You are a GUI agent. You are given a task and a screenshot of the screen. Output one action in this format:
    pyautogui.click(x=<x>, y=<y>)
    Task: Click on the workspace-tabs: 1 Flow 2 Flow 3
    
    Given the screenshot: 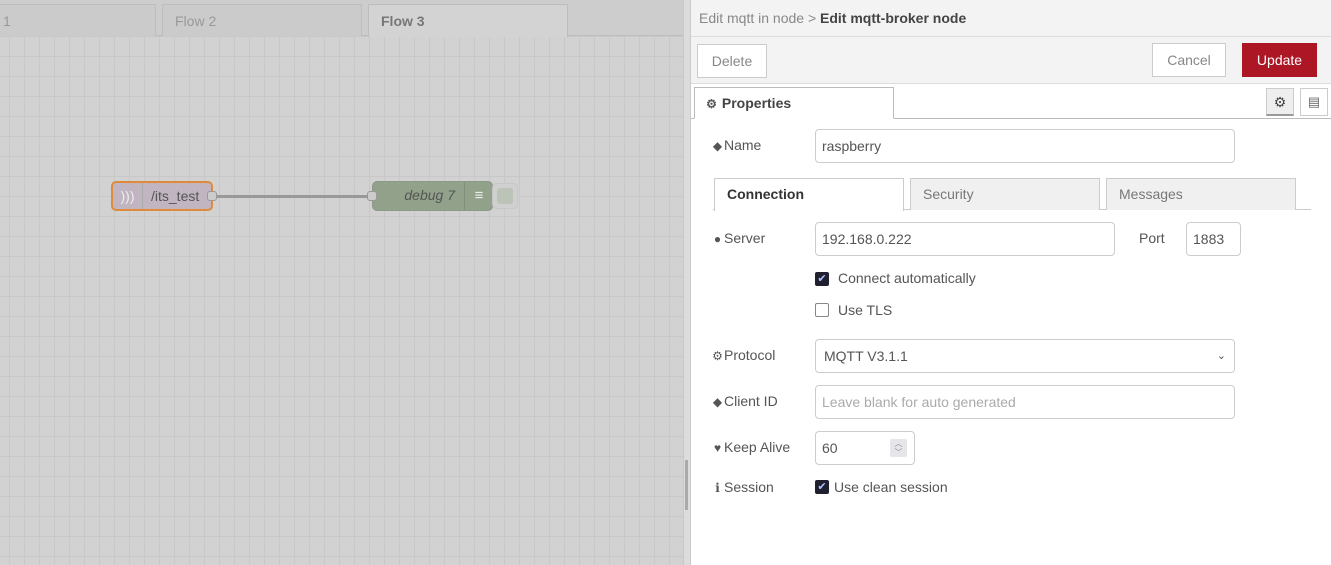 What is the action you would take?
    pyautogui.click(x=341, y=18)
    